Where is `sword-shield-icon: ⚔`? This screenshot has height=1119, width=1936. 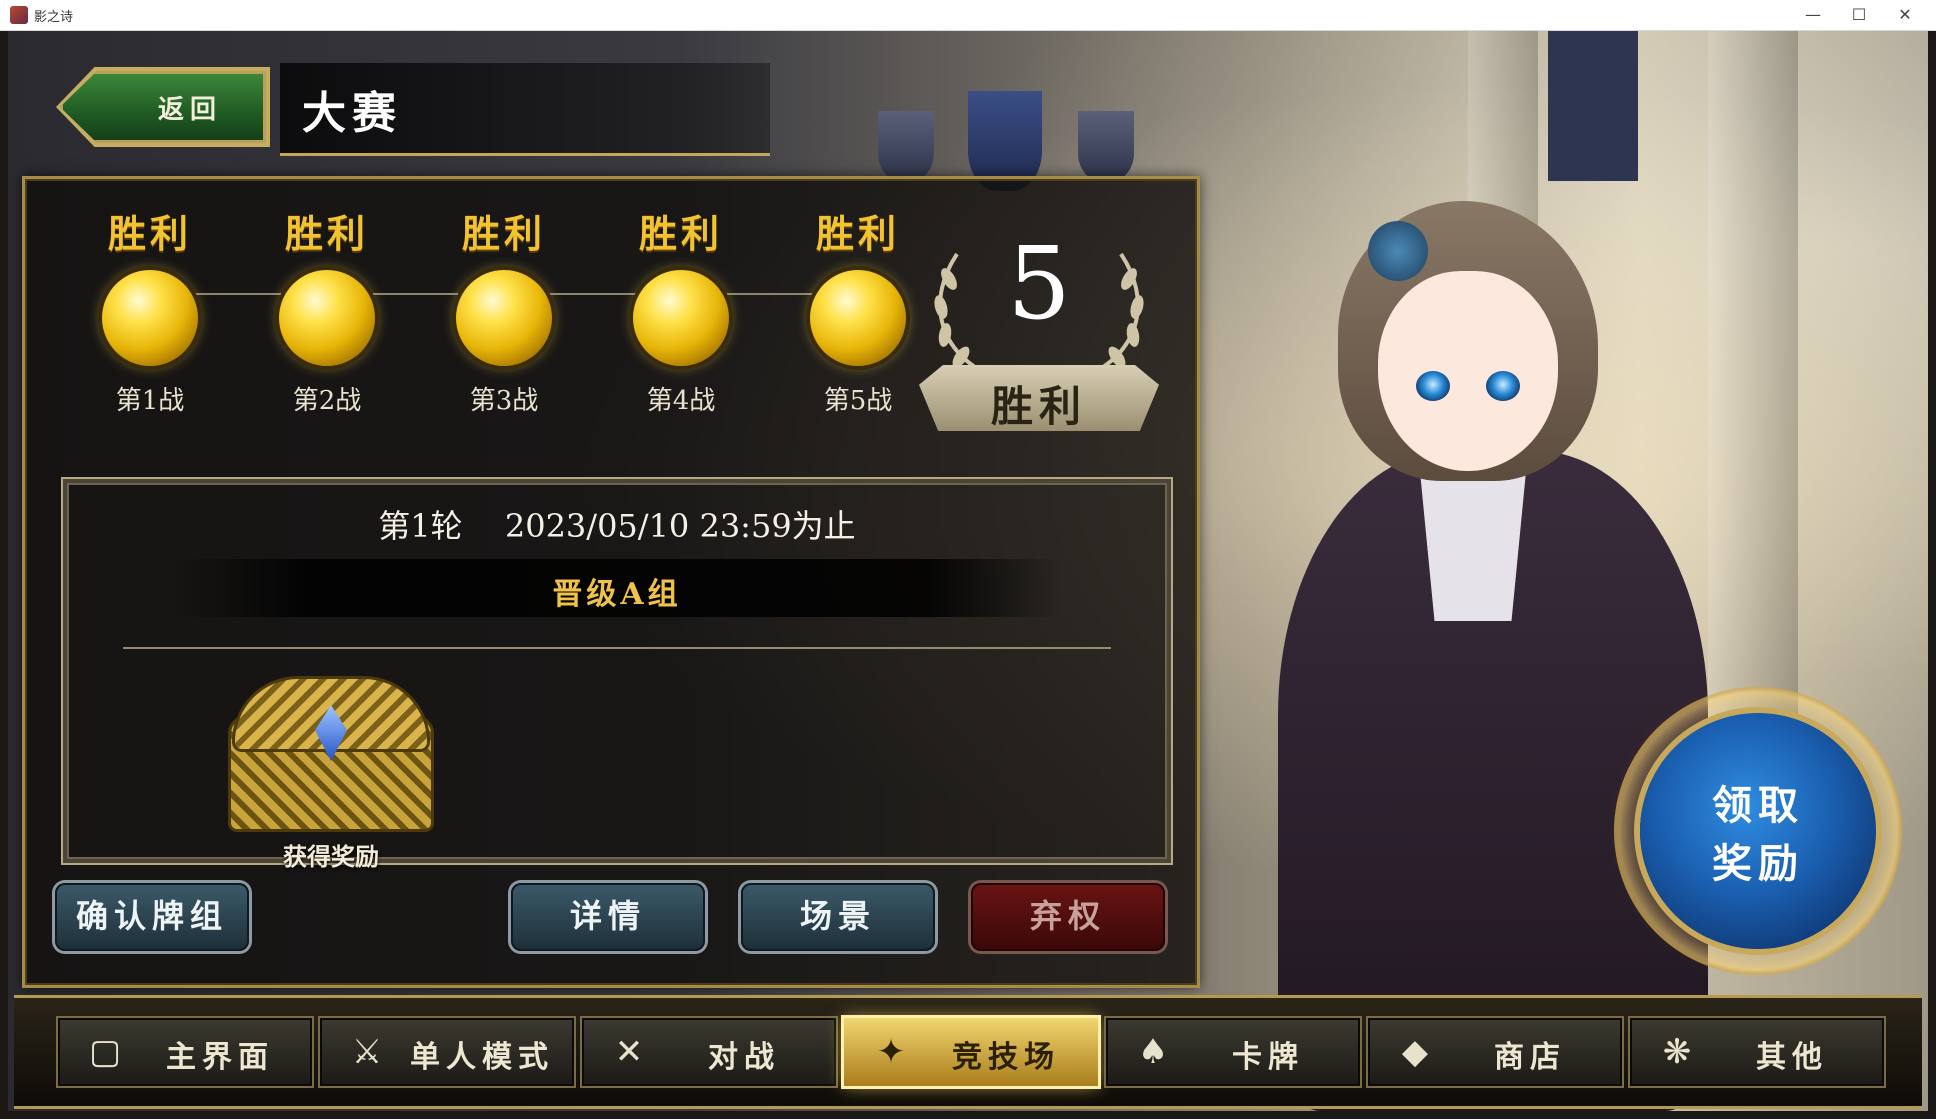
sword-shield-icon: ⚔ is located at coordinates (367, 1052).